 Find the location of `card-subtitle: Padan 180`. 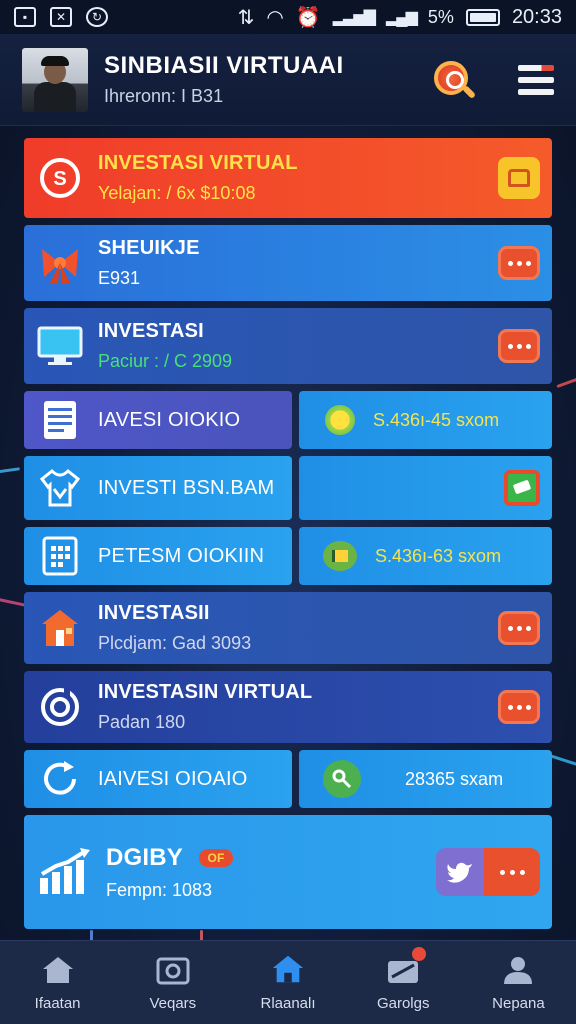

card-subtitle: Padan 180 is located at coordinates (142, 722).